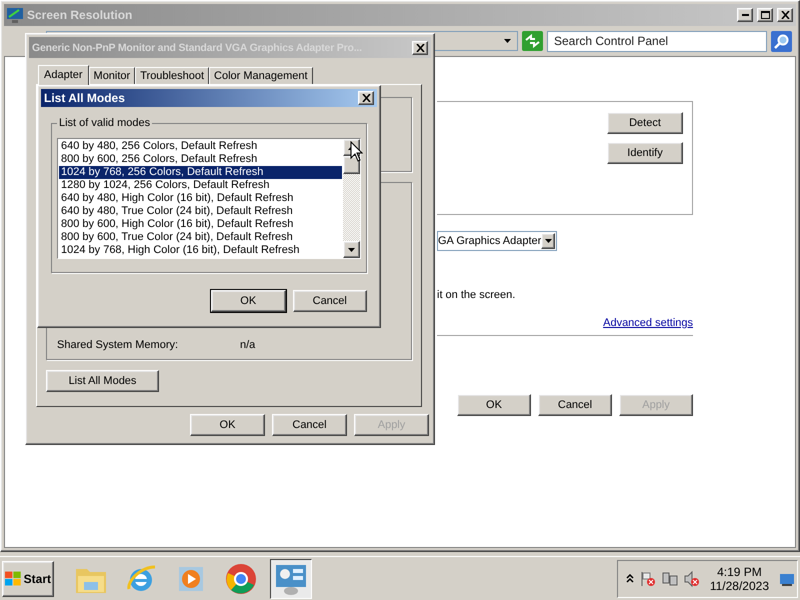 The image size is (800, 600). Describe the element at coordinates (739, 585) in the screenshot. I see `clock-date: 11/28/2023` at that location.